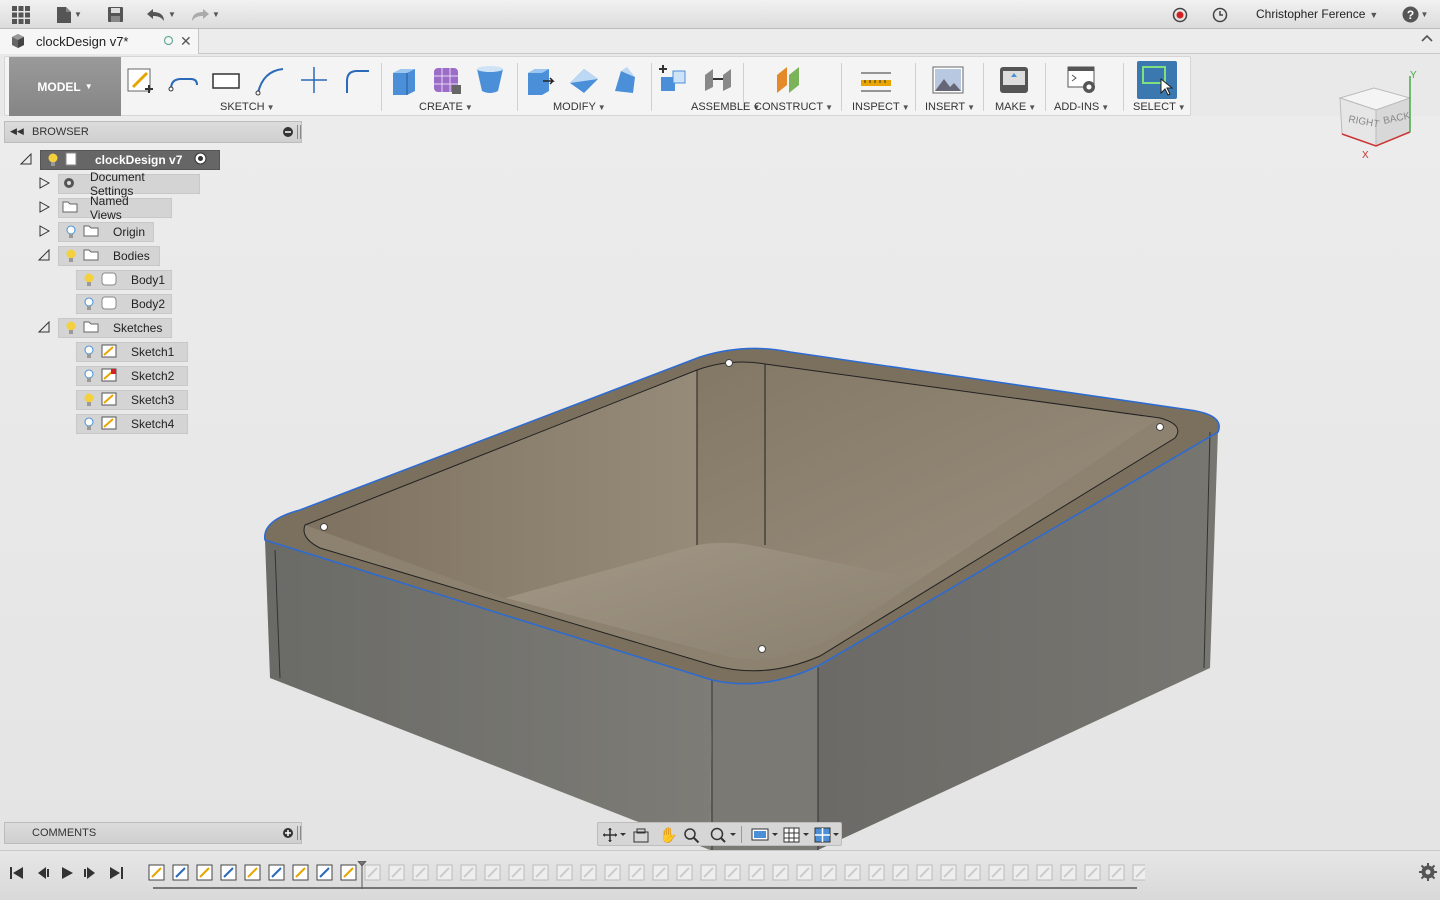 Image resolution: width=1440 pixels, height=900 pixels. What do you see at coordinates (1157, 80) in the screenshot?
I see `select-tool-button` at bounding box center [1157, 80].